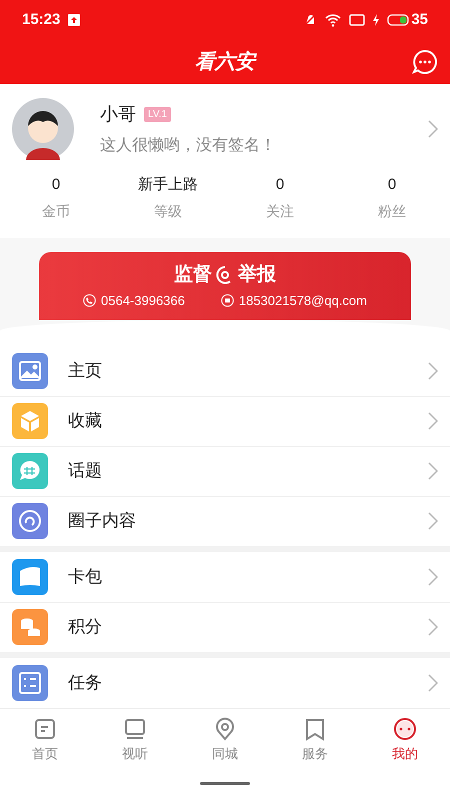  Describe the element at coordinates (56, 211) in the screenshot. I see `stat-label: 金币` at that location.